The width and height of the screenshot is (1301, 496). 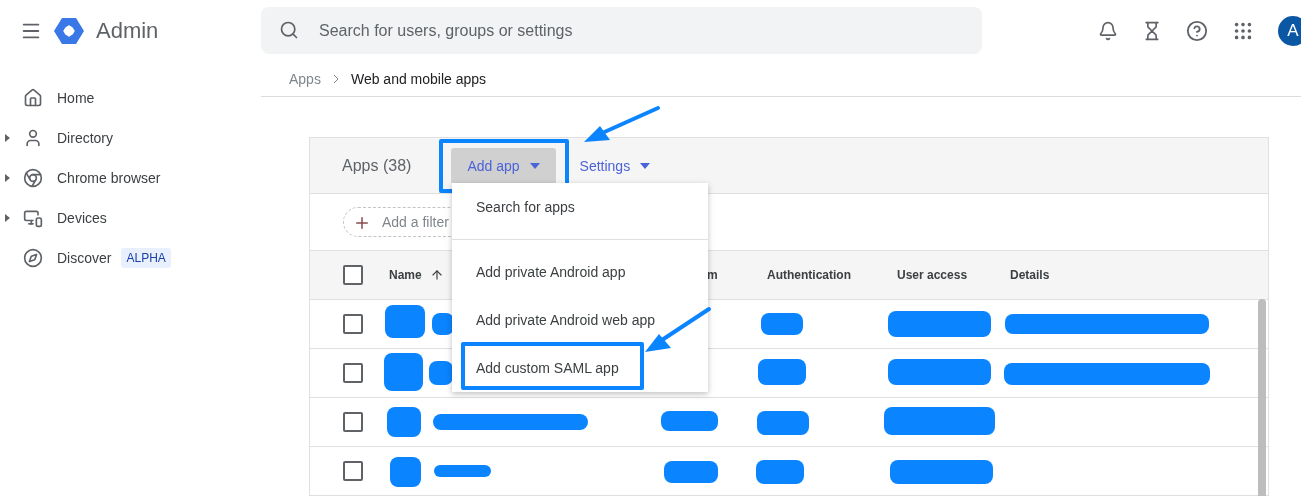 I want to click on app-title: Admin, so click(x=127, y=30).